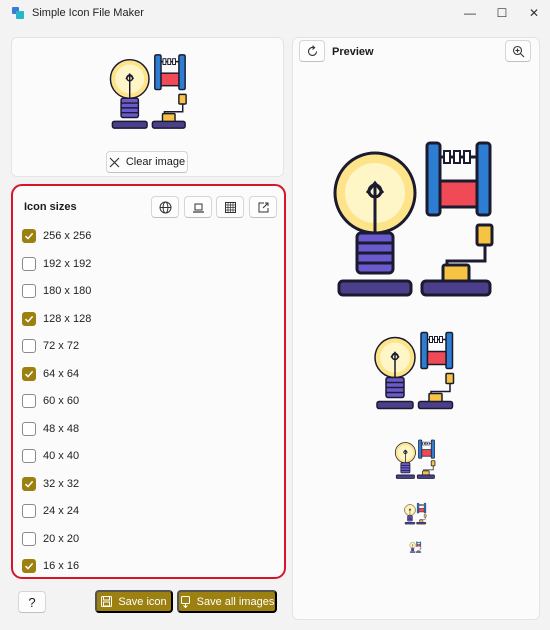 Image resolution: width=550 pixels, height=630 pixels. Describe the element at coordinates (148, 91) in the screenshot. I see `source-image` at that location.